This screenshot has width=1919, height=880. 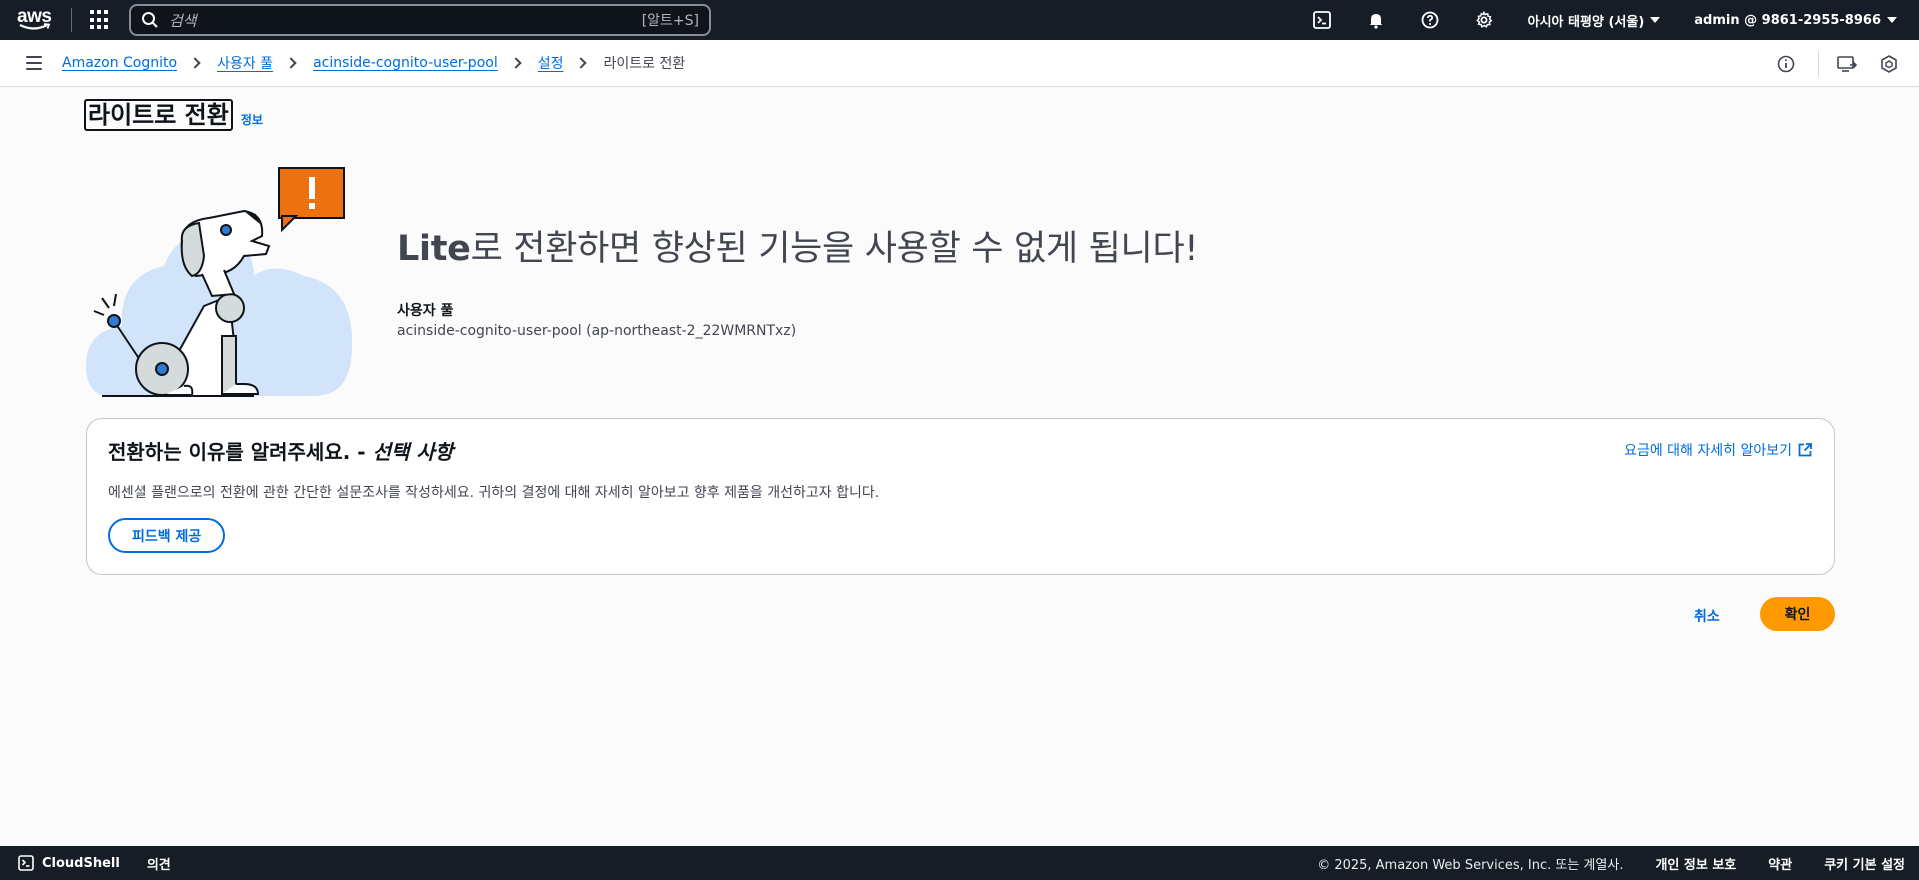 I want to click on confirm-button: 확인, so click(x=1797, y=614).